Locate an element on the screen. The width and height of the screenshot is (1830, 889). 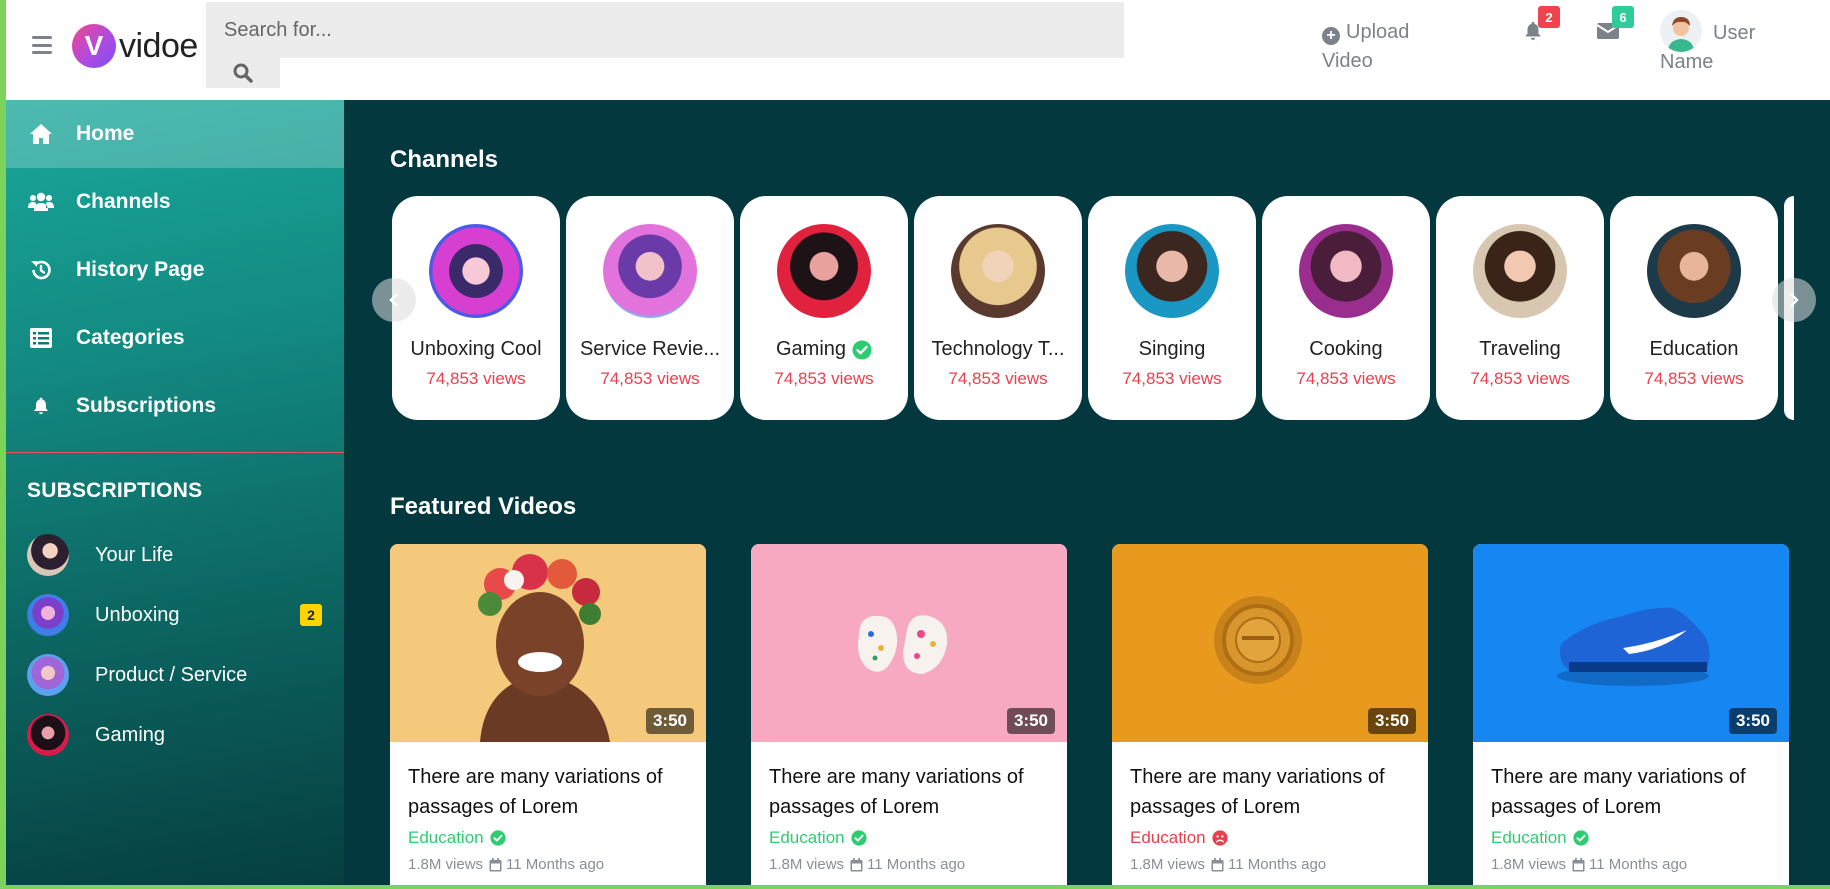
channel-card: Unboxing Cool 74,853 views is located at coordinates (476, 308).